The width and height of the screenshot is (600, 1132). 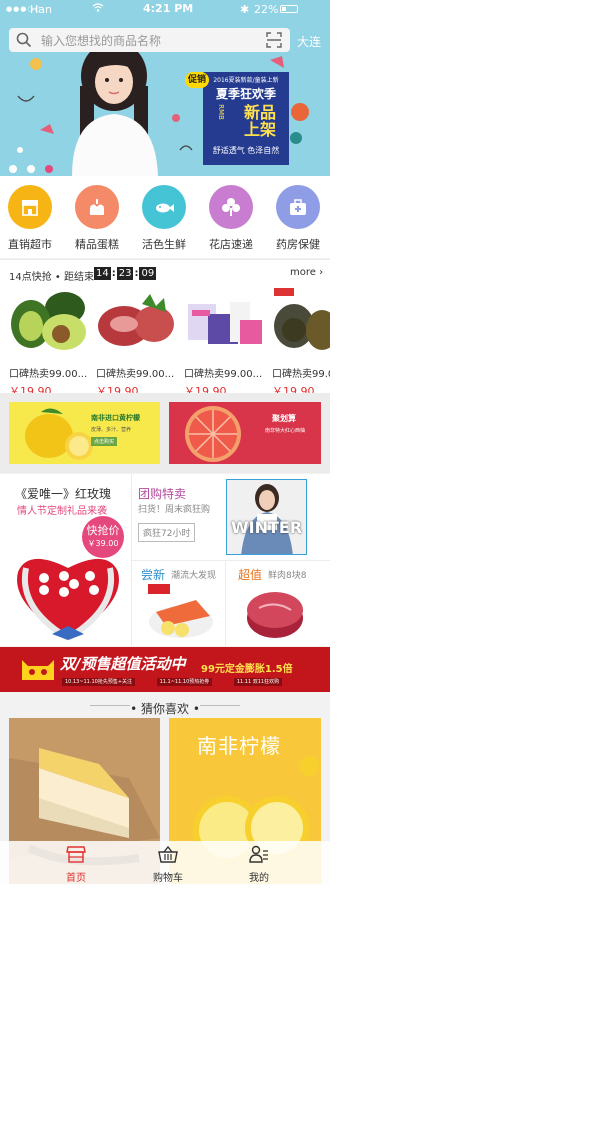 I want to click on status-bar: ●●●○○ Han 4:21 PM ✱ 22%, so click(x=165, y=9).